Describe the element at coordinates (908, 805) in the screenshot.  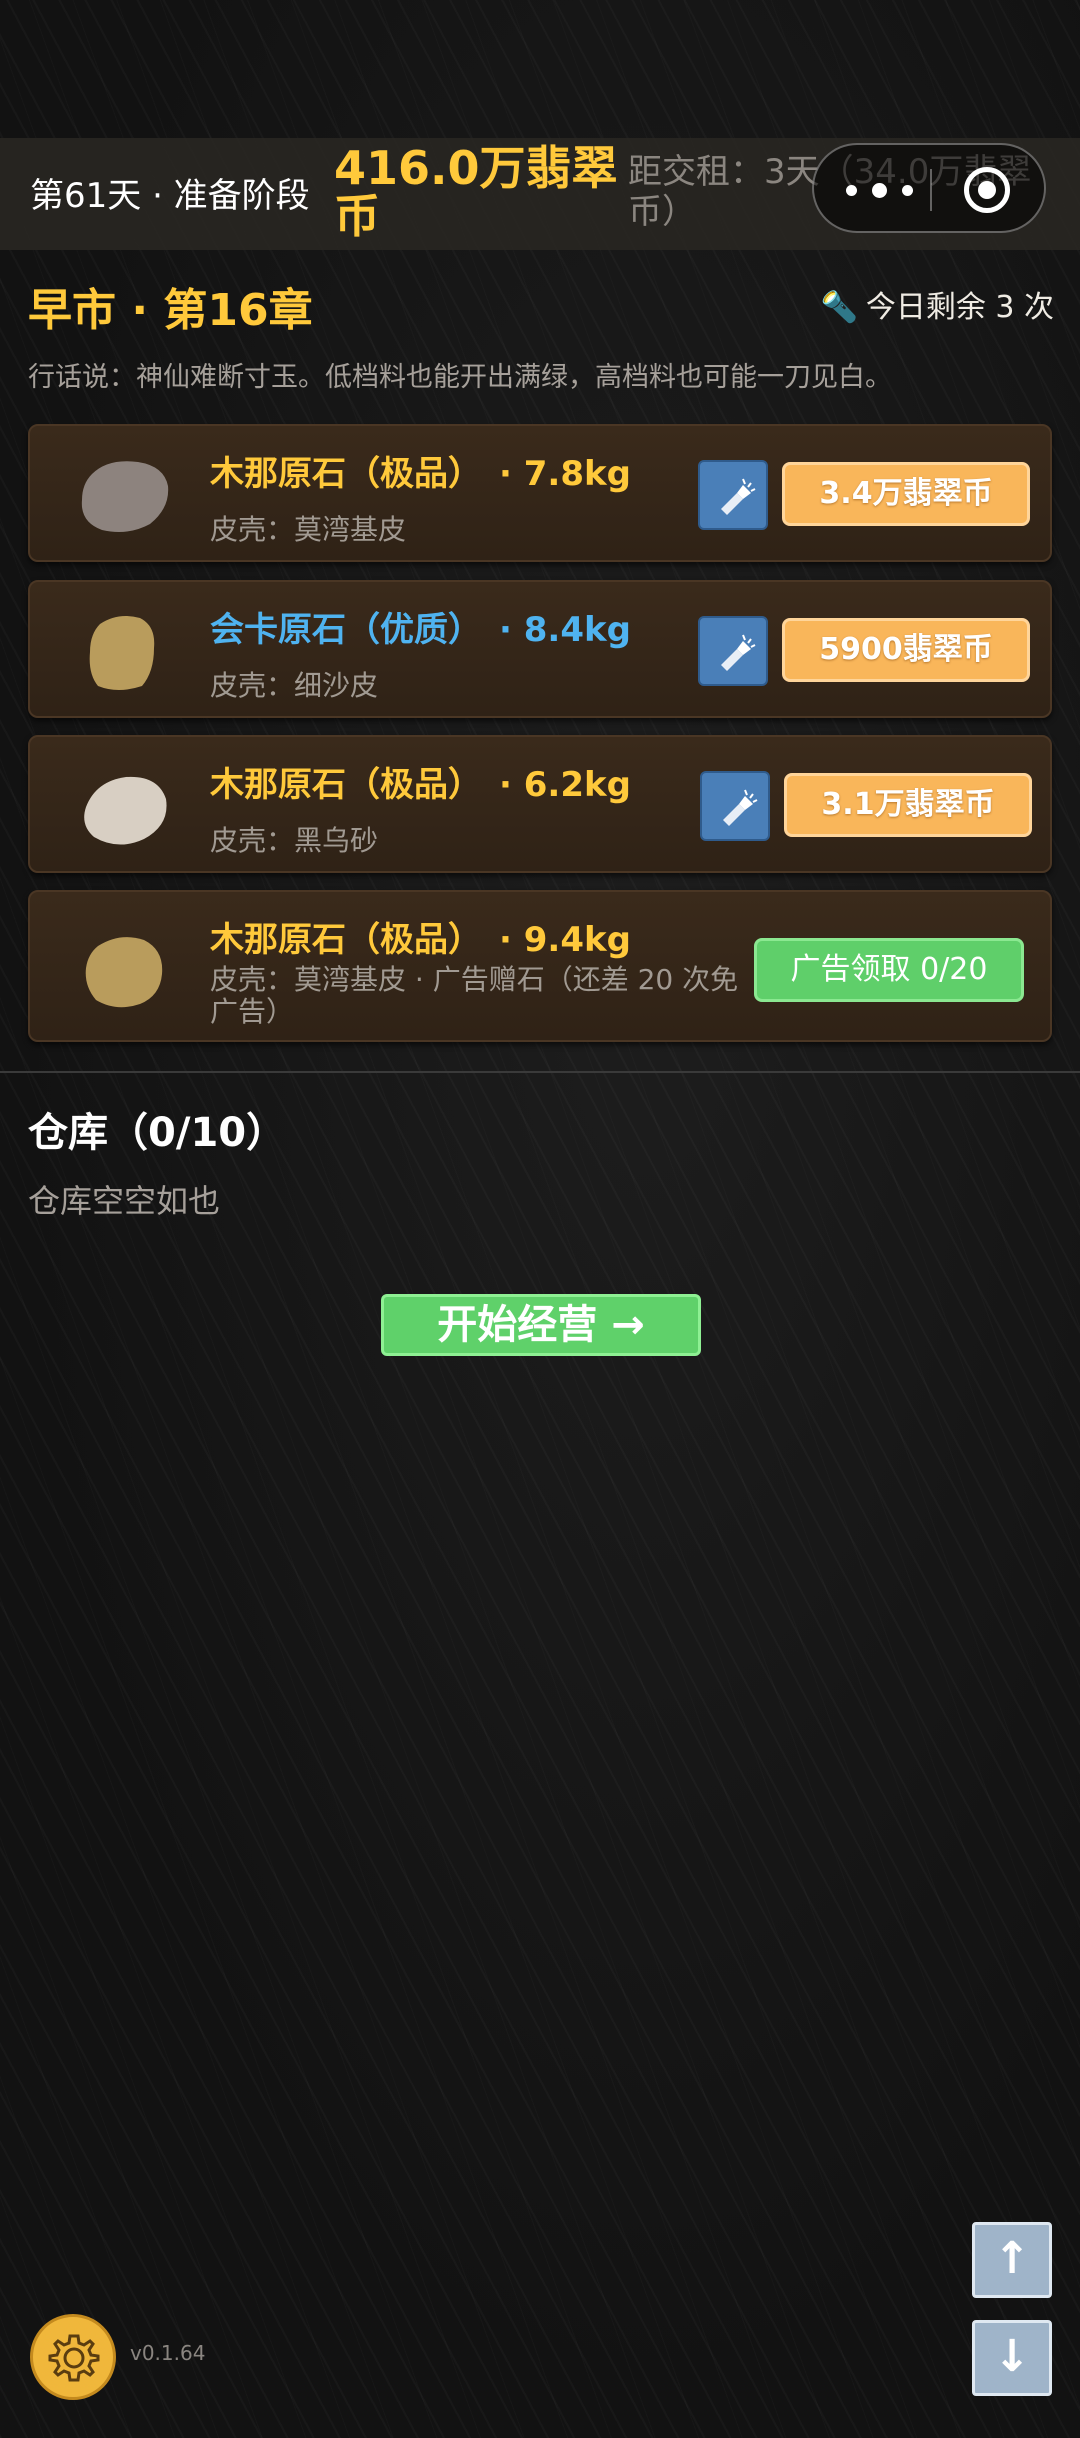
I see `buy-button: 3.1万翡翠币` at that location.